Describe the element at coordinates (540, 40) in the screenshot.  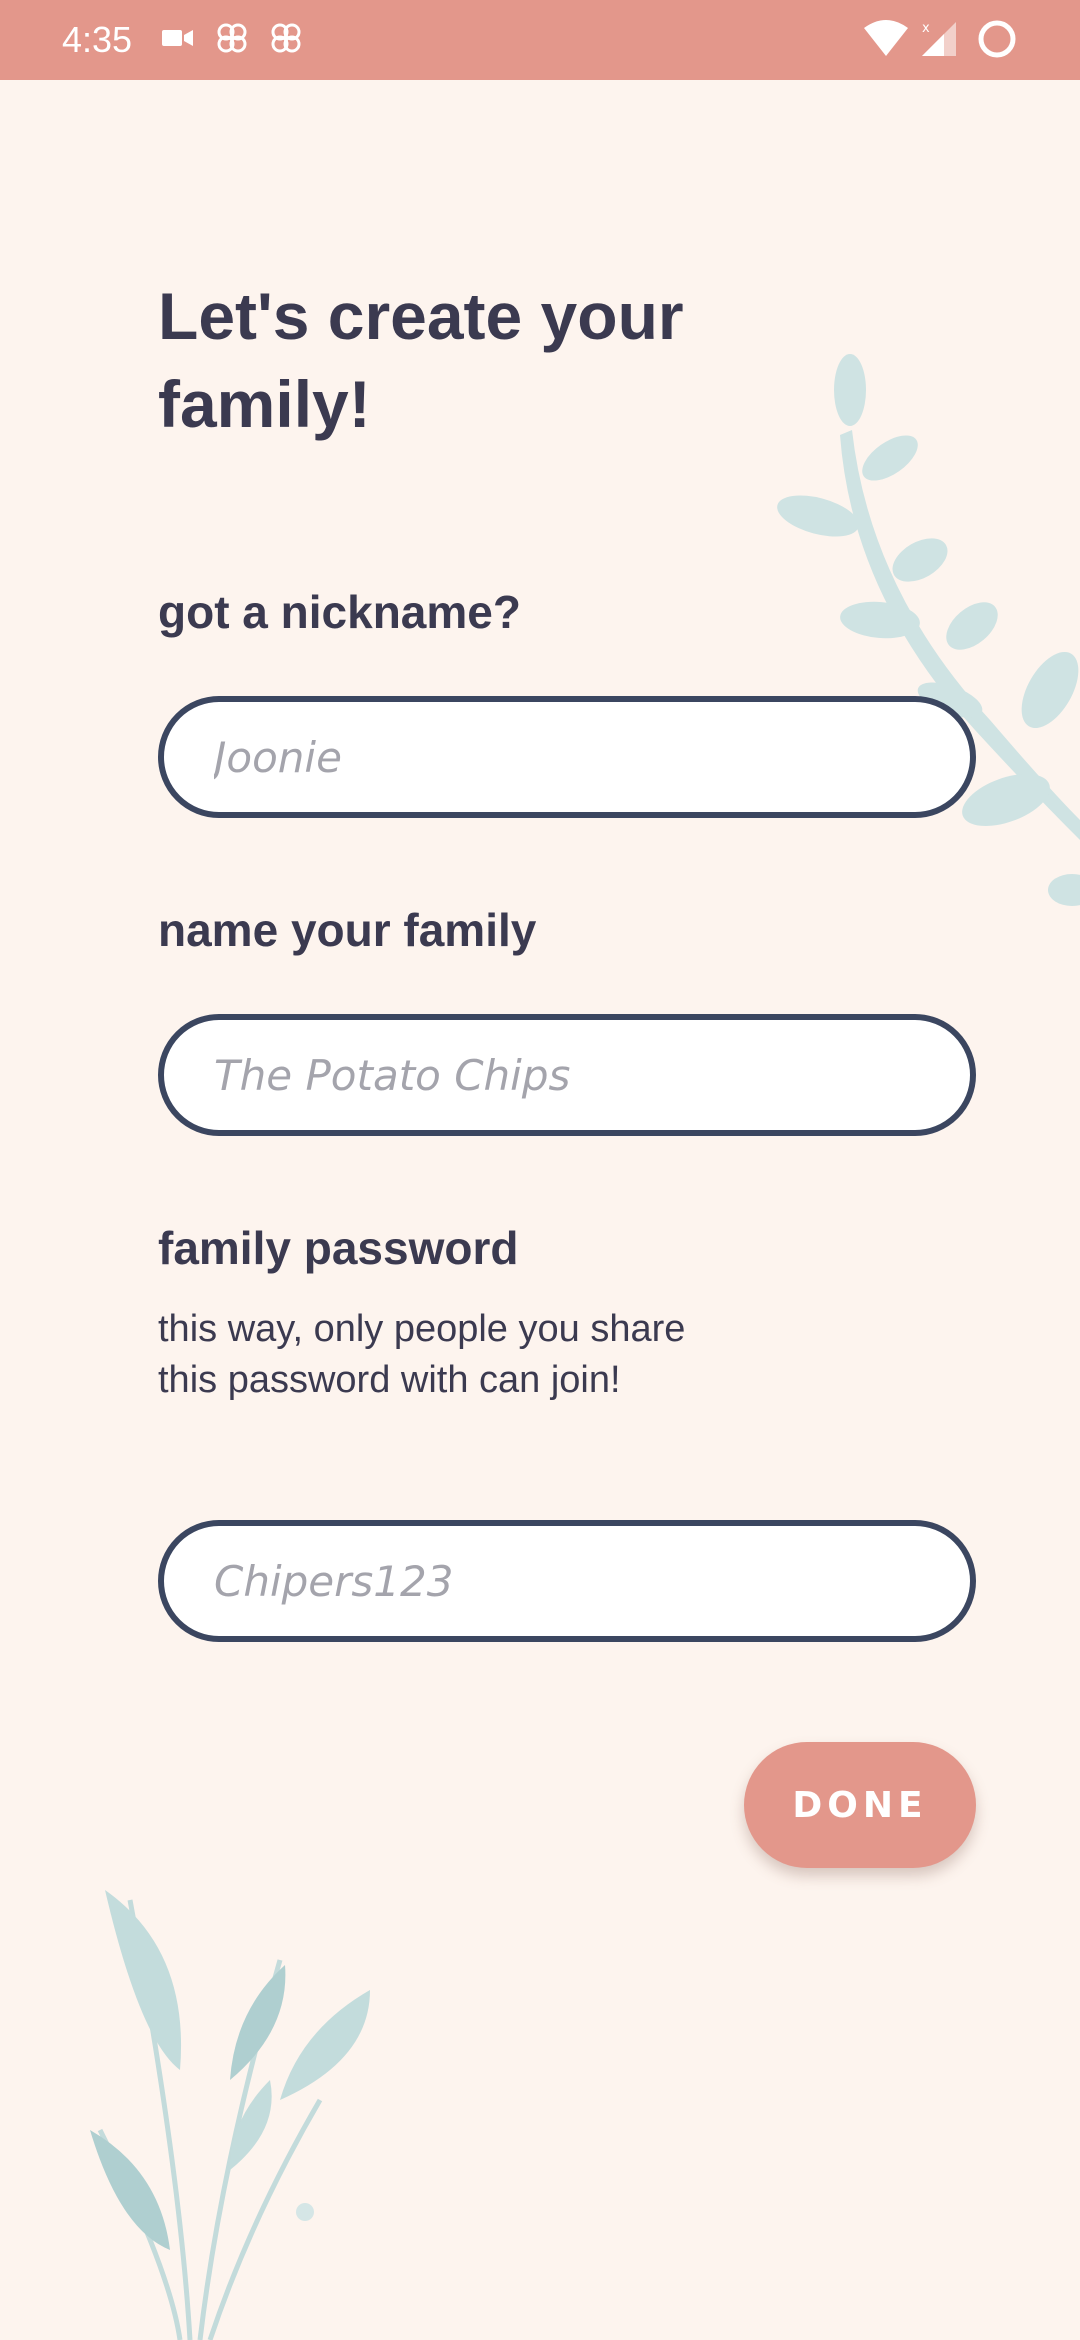
I see `status-bar: 4:35 x` at that location.